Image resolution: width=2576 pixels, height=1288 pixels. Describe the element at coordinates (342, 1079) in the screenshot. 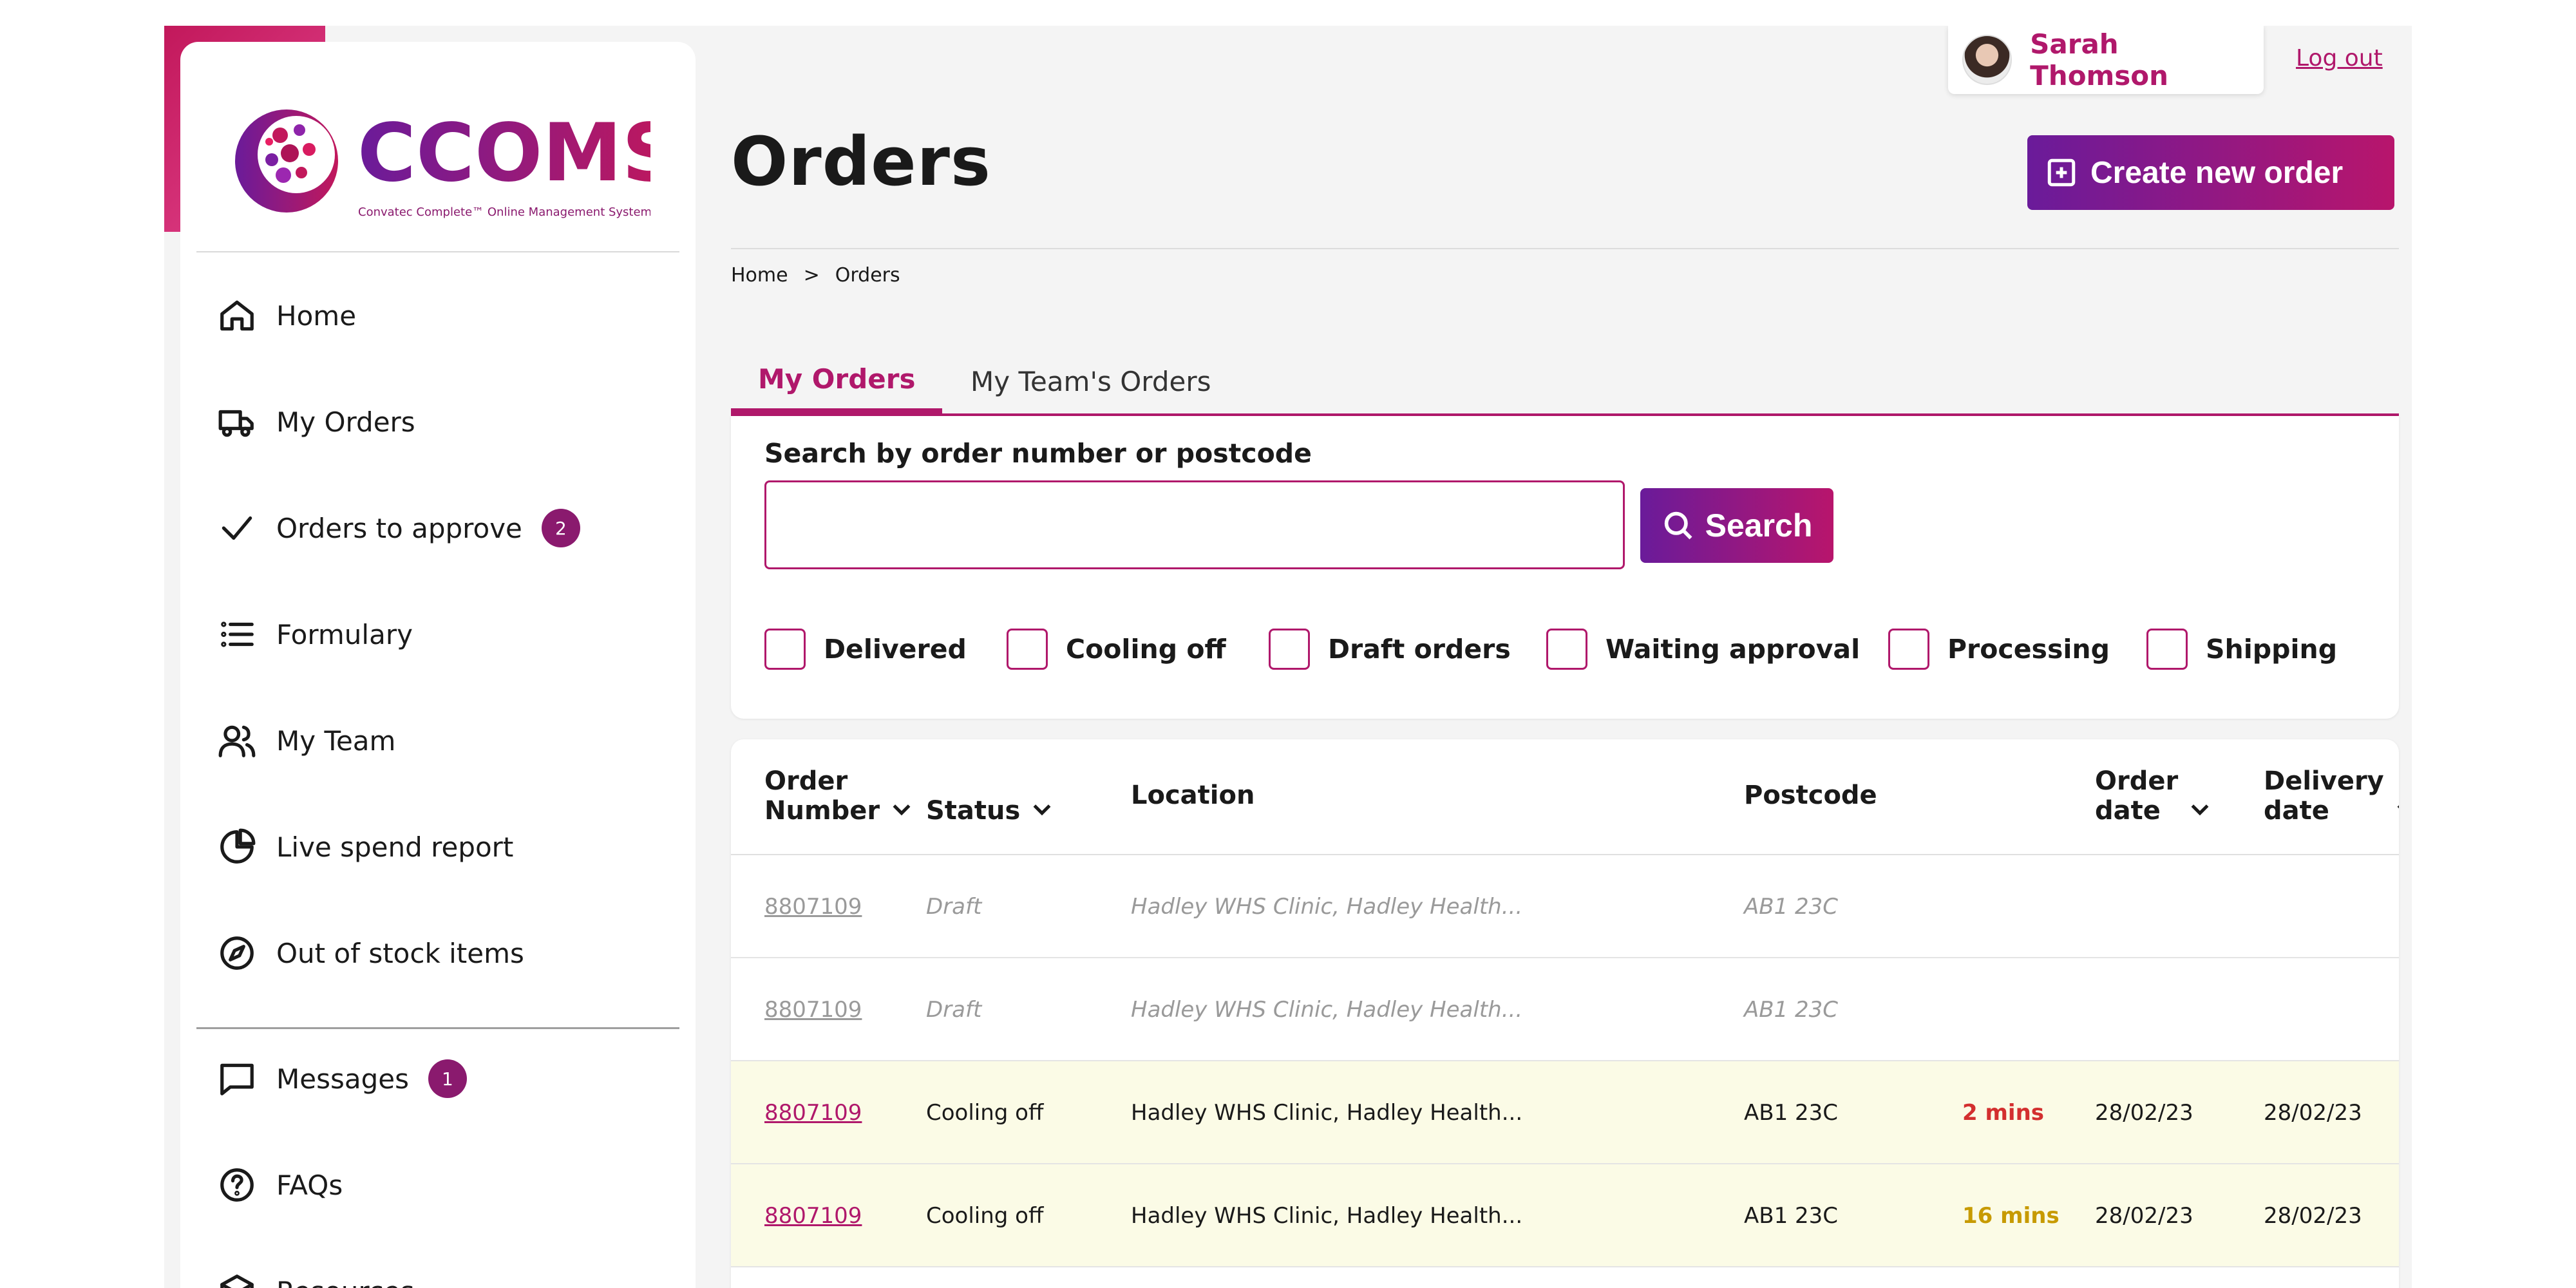

I see `sidebar-item-label: Messages` at that location.